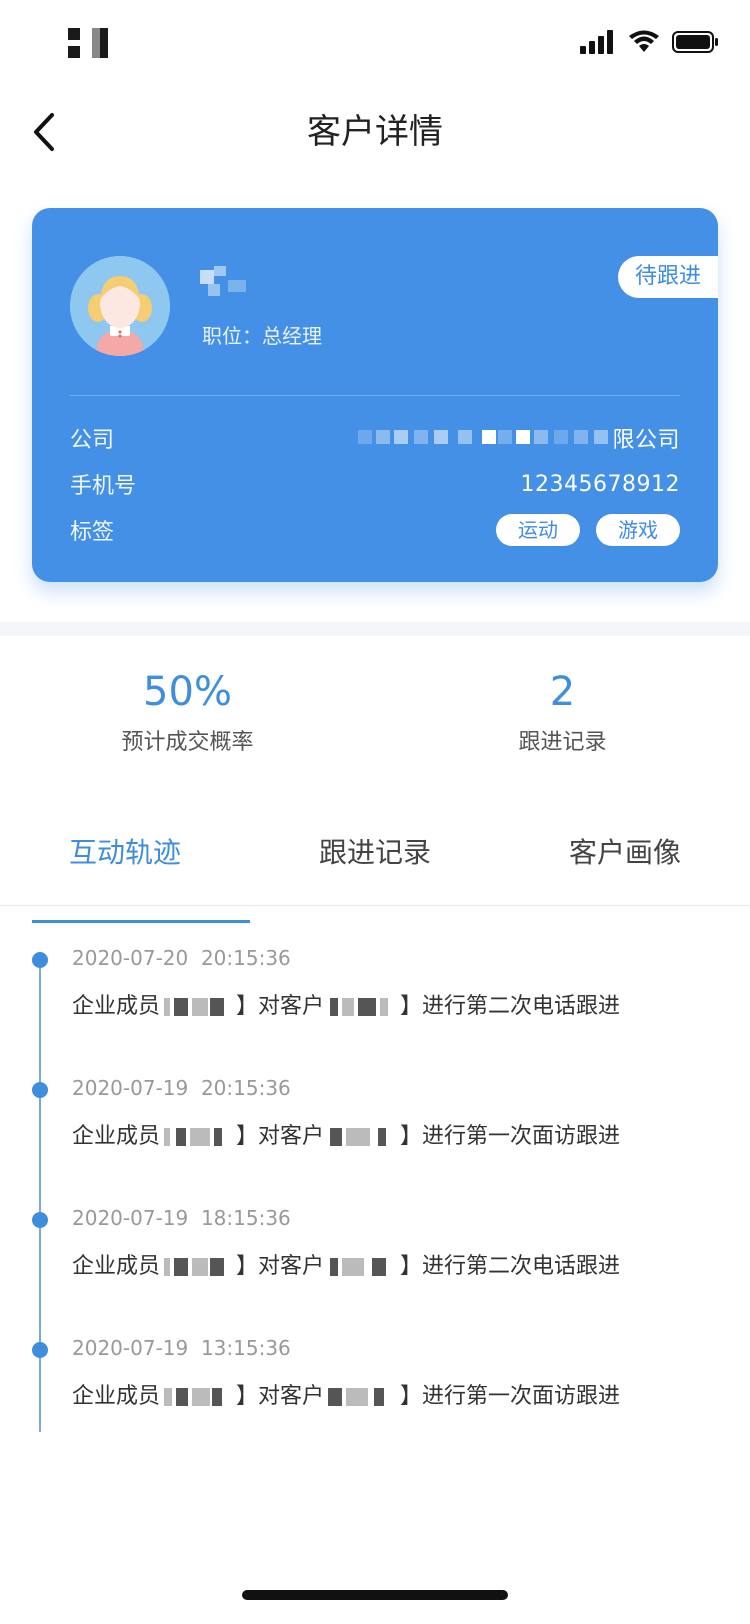 Image resolution: width=750 pixels, height=1624 pixels. I want to click on status-badge: 待跟进, so click(668, 277).